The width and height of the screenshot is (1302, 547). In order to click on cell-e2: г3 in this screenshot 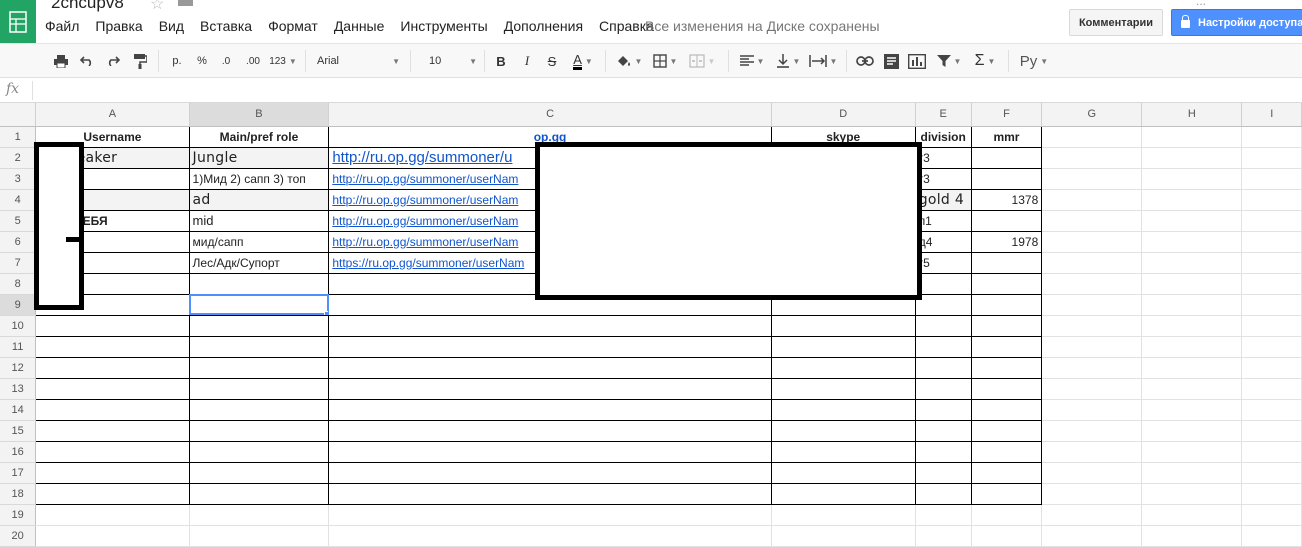, I will do `click(943, 158)`.